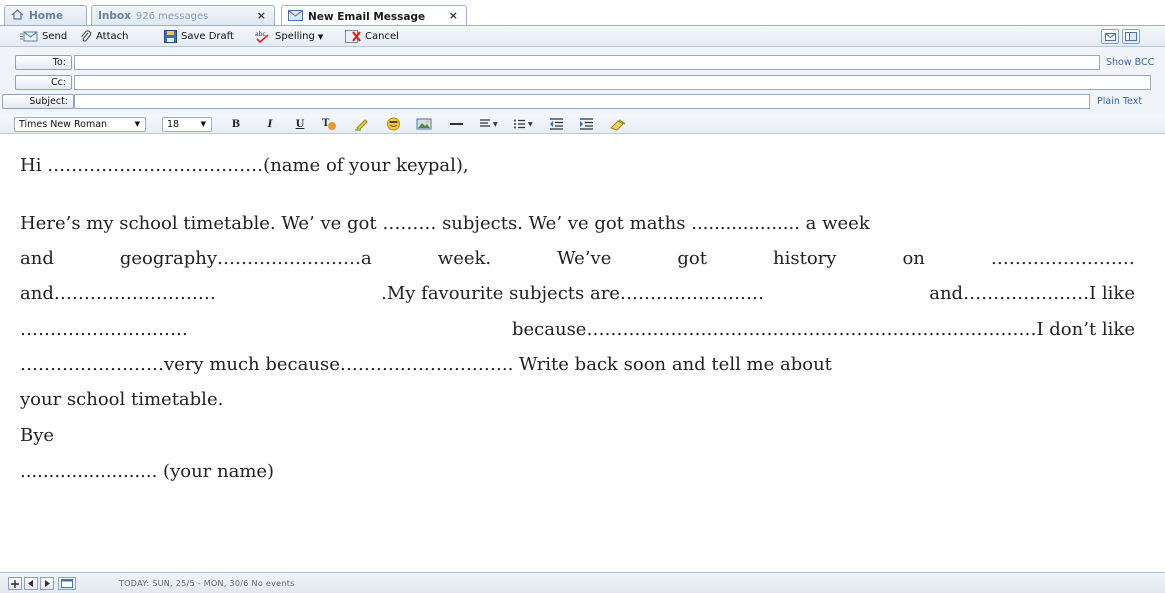  I want to click on svg-text: abc, so click(260, 34).